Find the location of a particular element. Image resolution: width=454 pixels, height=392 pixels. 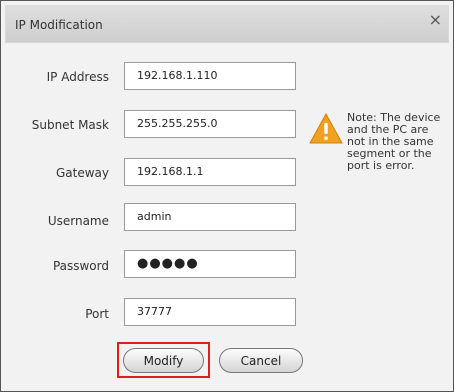

warning-icon is located at coordinates (326, 128).